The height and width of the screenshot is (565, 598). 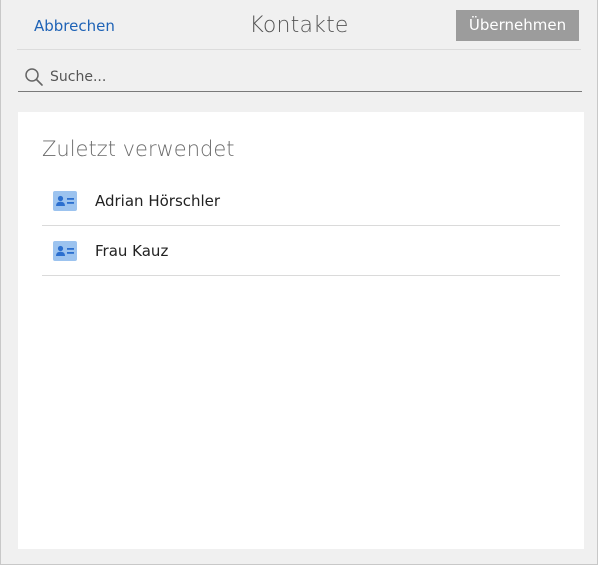 What do you see at coordinates (138, 149) in the screenshot?
I see `section-title: Zuletzt verwendet` at bounding box center [138, 149].